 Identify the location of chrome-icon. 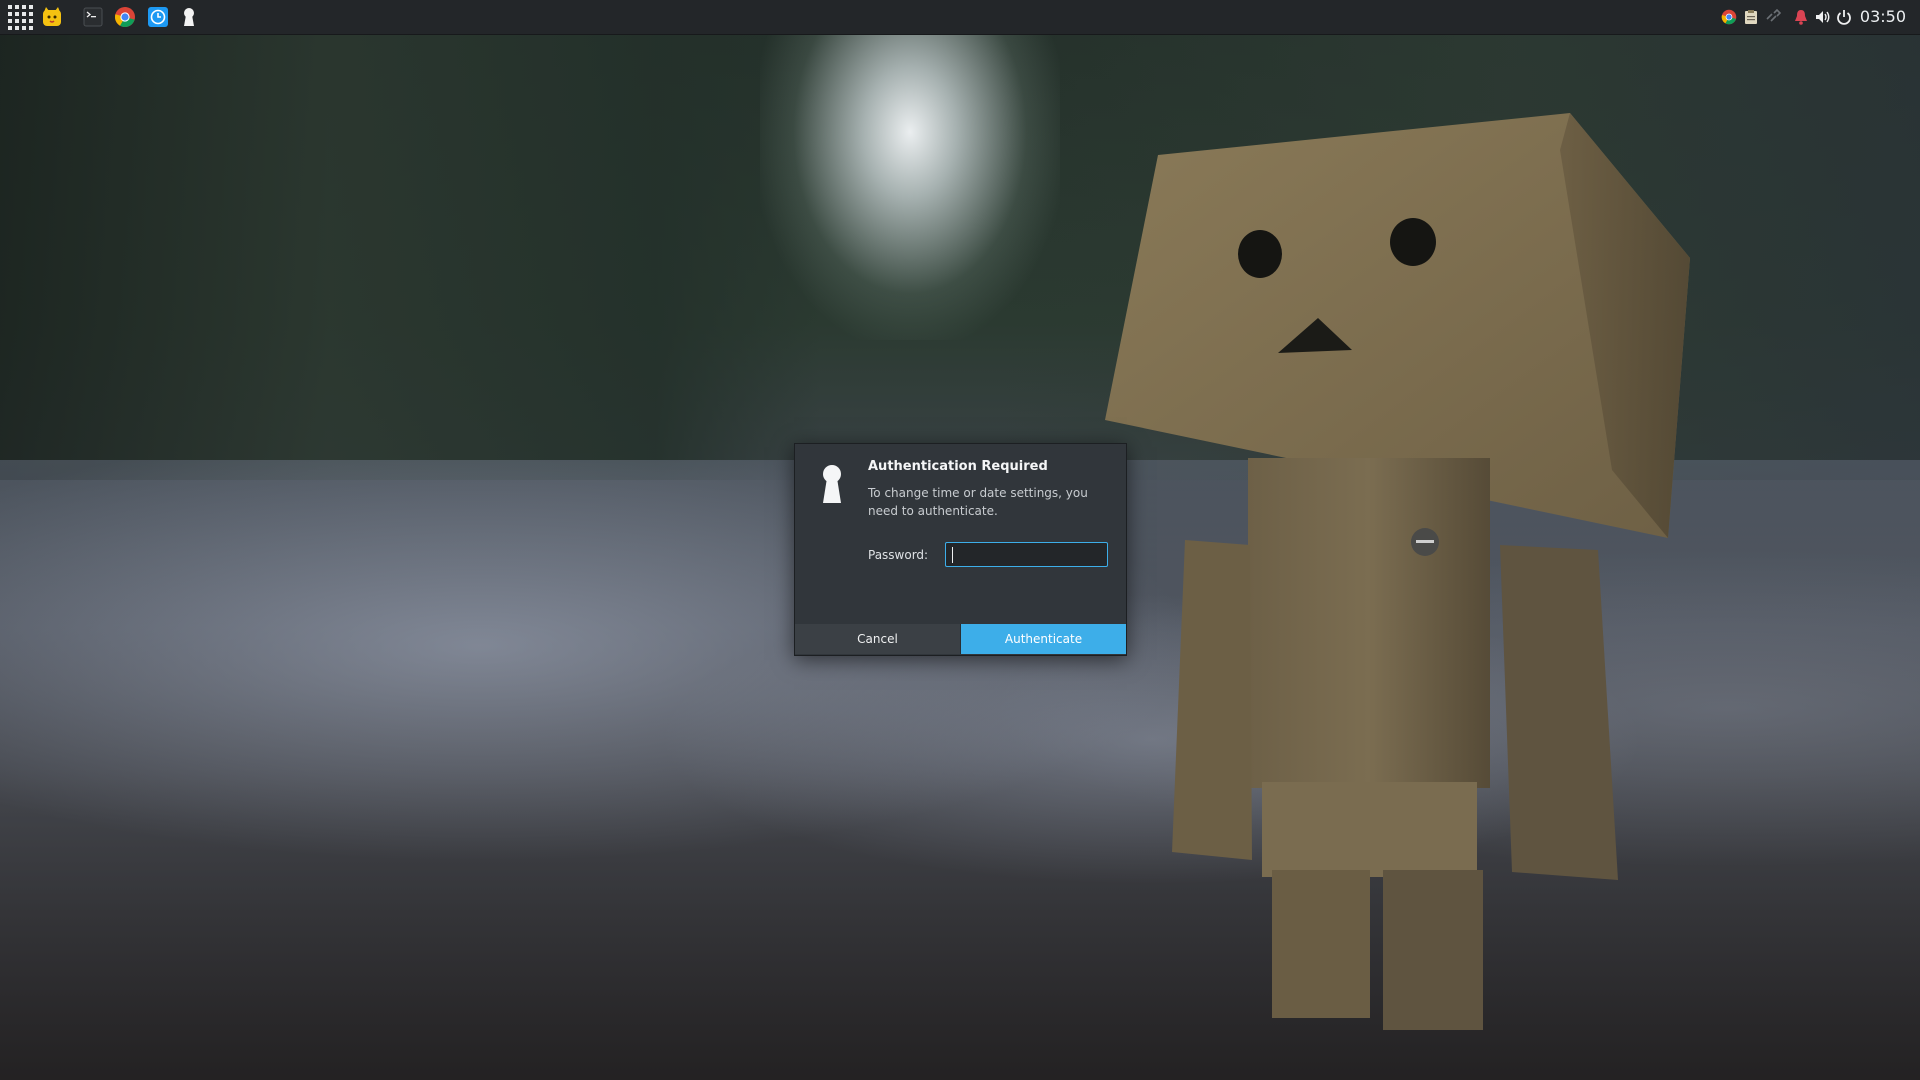
(125, 17).